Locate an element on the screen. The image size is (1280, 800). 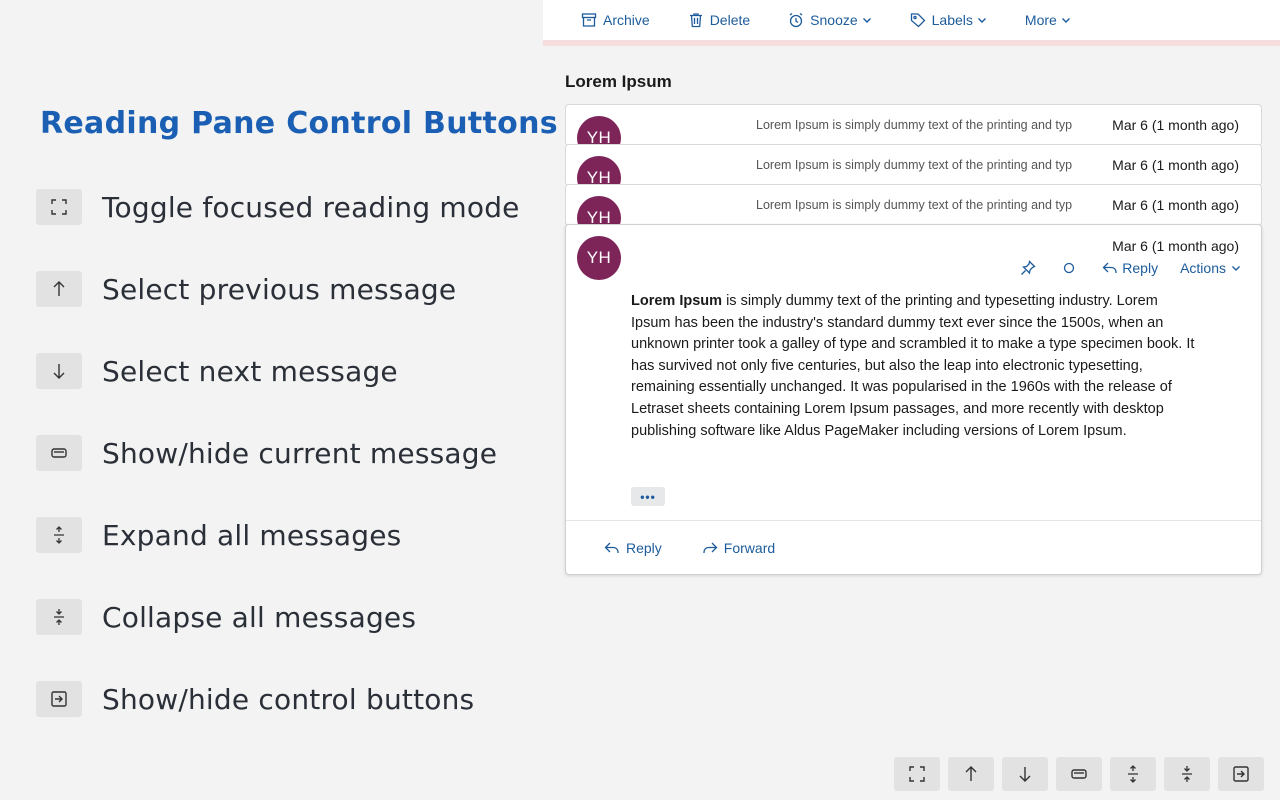
trash-icon is located at coordinates (695, 20).